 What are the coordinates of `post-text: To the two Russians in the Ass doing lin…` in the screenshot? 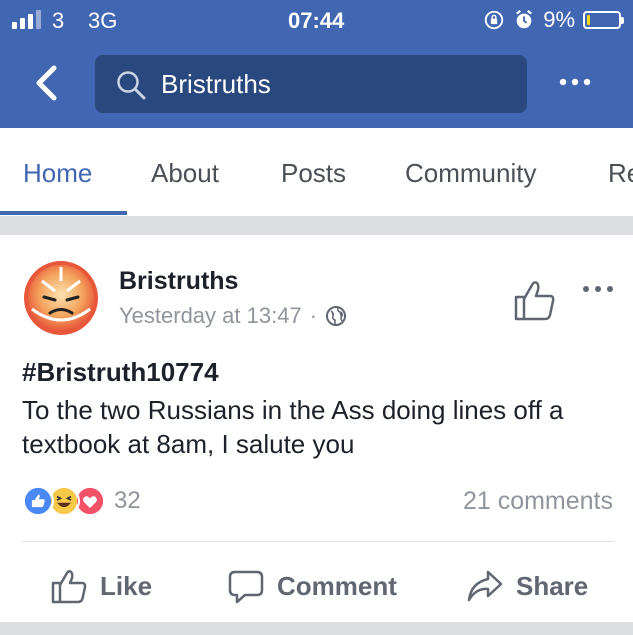 It's located at (293, 427).